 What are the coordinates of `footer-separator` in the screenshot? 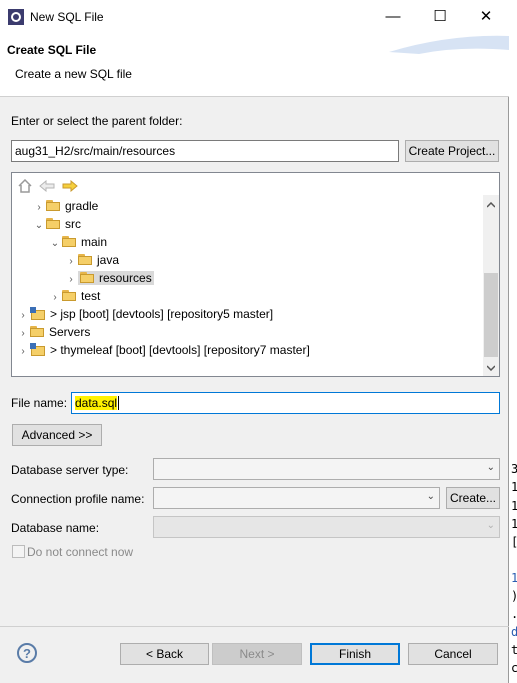 It's located at (254, 626).